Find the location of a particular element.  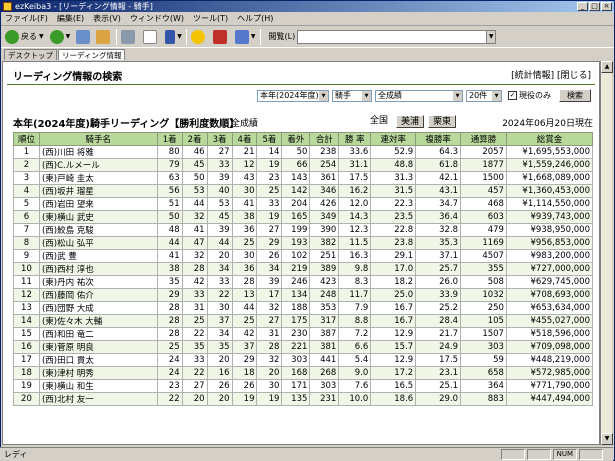

column-header: 騎手名 is located at coordinates (98, 139).